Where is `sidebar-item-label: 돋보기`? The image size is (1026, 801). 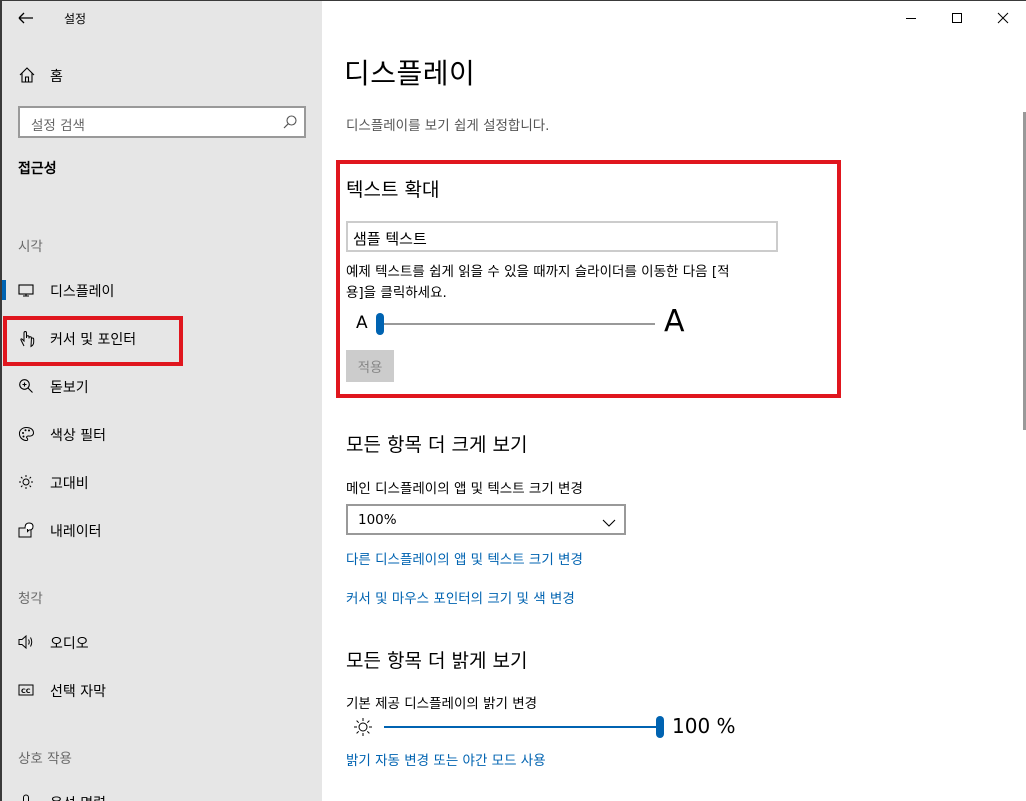 sidebar-item-label: 돋보기 is located at coordinates (69, 388).